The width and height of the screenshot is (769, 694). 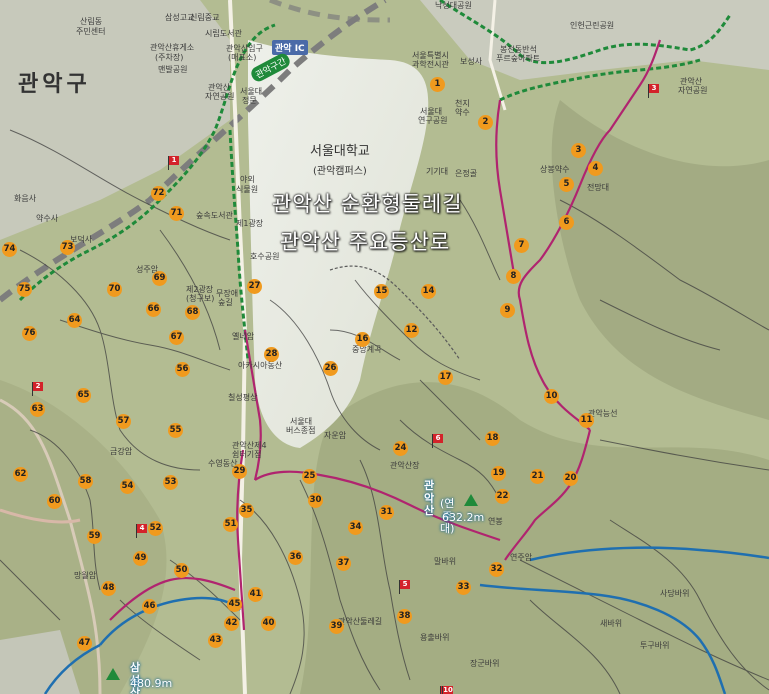 I want to click on trail-flag-icon: 10, so click(x=448, y=690).